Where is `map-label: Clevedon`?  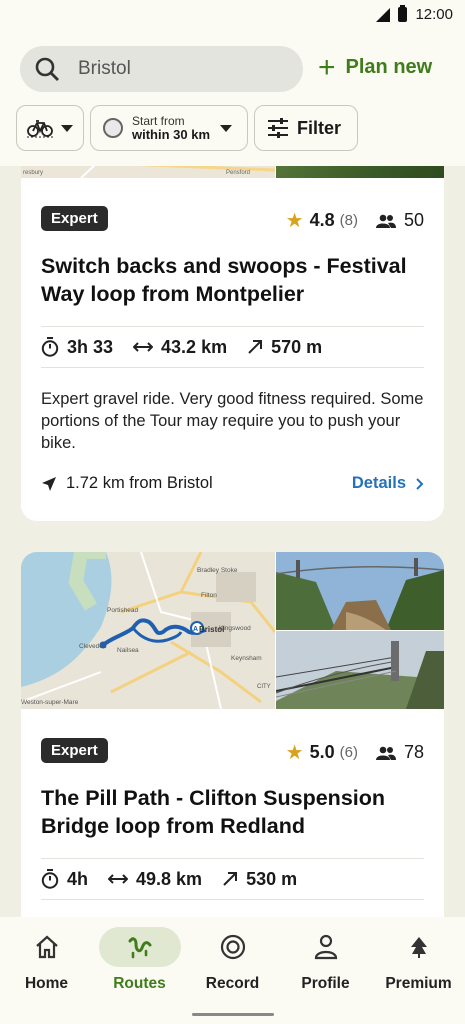 map-label: Clevedon is located at coordinates (93, 646).